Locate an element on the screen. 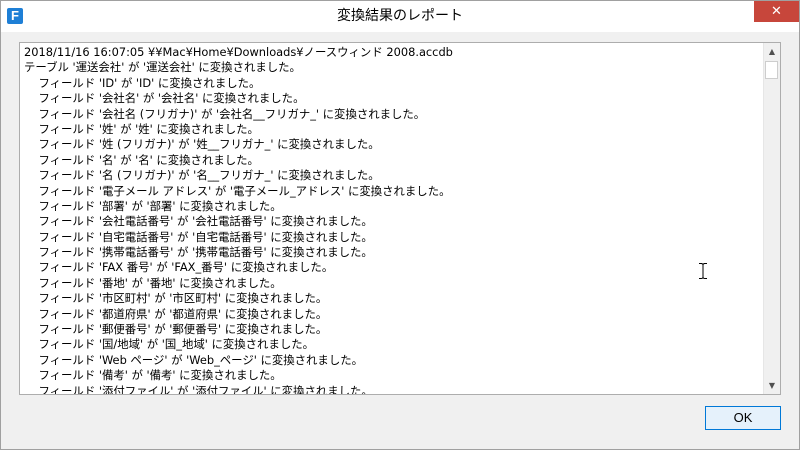 The width and height of the screenshot is (800, 450). report-line: フィールド '市区町村' が '市区町村' に変換されました。 is located at coordinates (176, 298).